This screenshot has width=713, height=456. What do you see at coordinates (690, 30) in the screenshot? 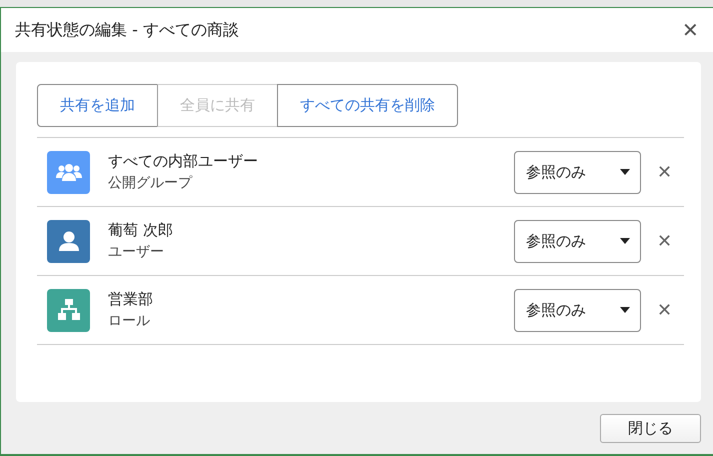
I see `close-button: ✕` at bounding box center [690, 30].